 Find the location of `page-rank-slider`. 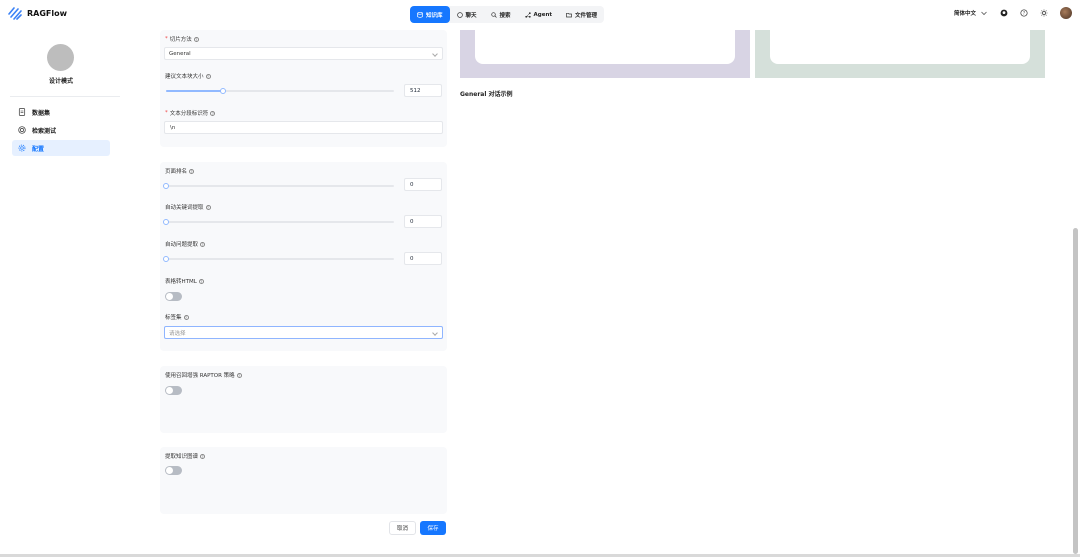

page-rank-slider is located at coordinates (278, 186).